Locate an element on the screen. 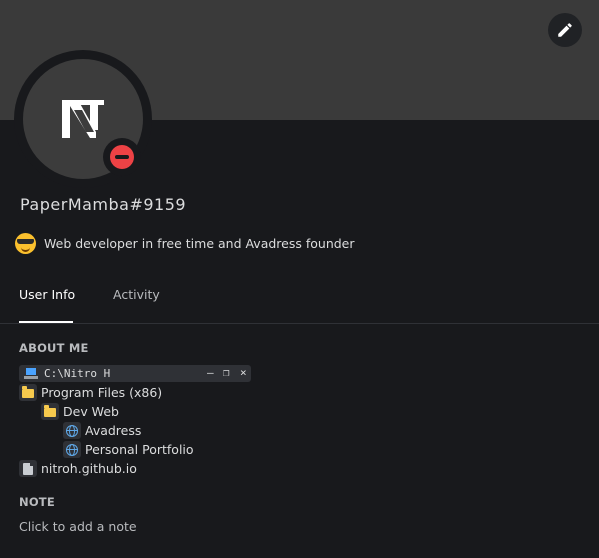 This screenshot has width=599, height=558. pencil-icon is located at coordinates (565, 30).